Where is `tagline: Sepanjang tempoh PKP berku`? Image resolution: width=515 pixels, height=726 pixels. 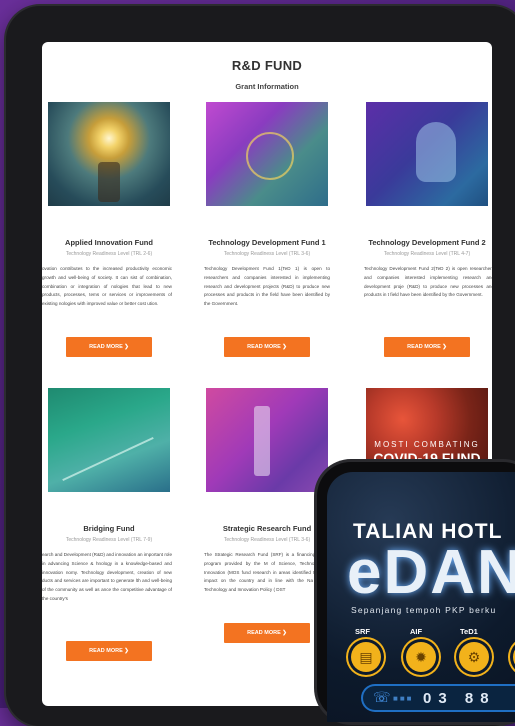
tagline: Sepanjang tempoh PKP berku is located at coordinates (424, 610).